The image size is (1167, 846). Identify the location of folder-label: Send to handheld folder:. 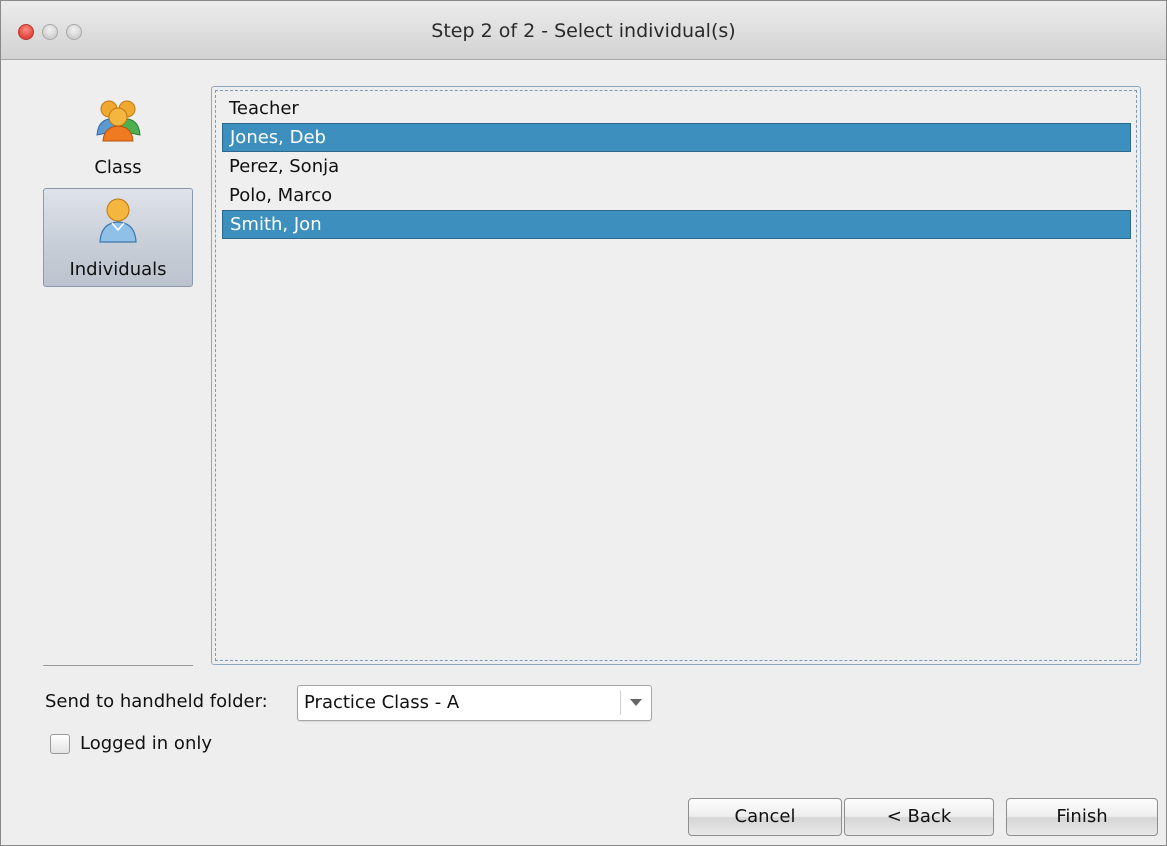
(156, 701).